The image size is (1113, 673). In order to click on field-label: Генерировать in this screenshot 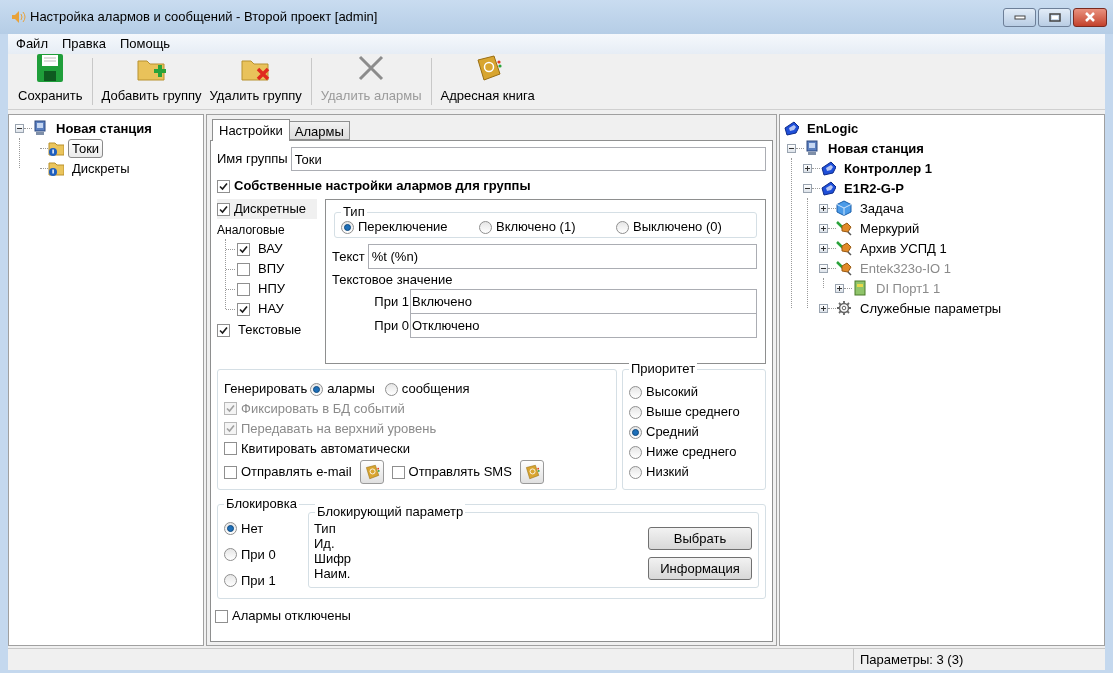, I will do `click(266, 389)`.